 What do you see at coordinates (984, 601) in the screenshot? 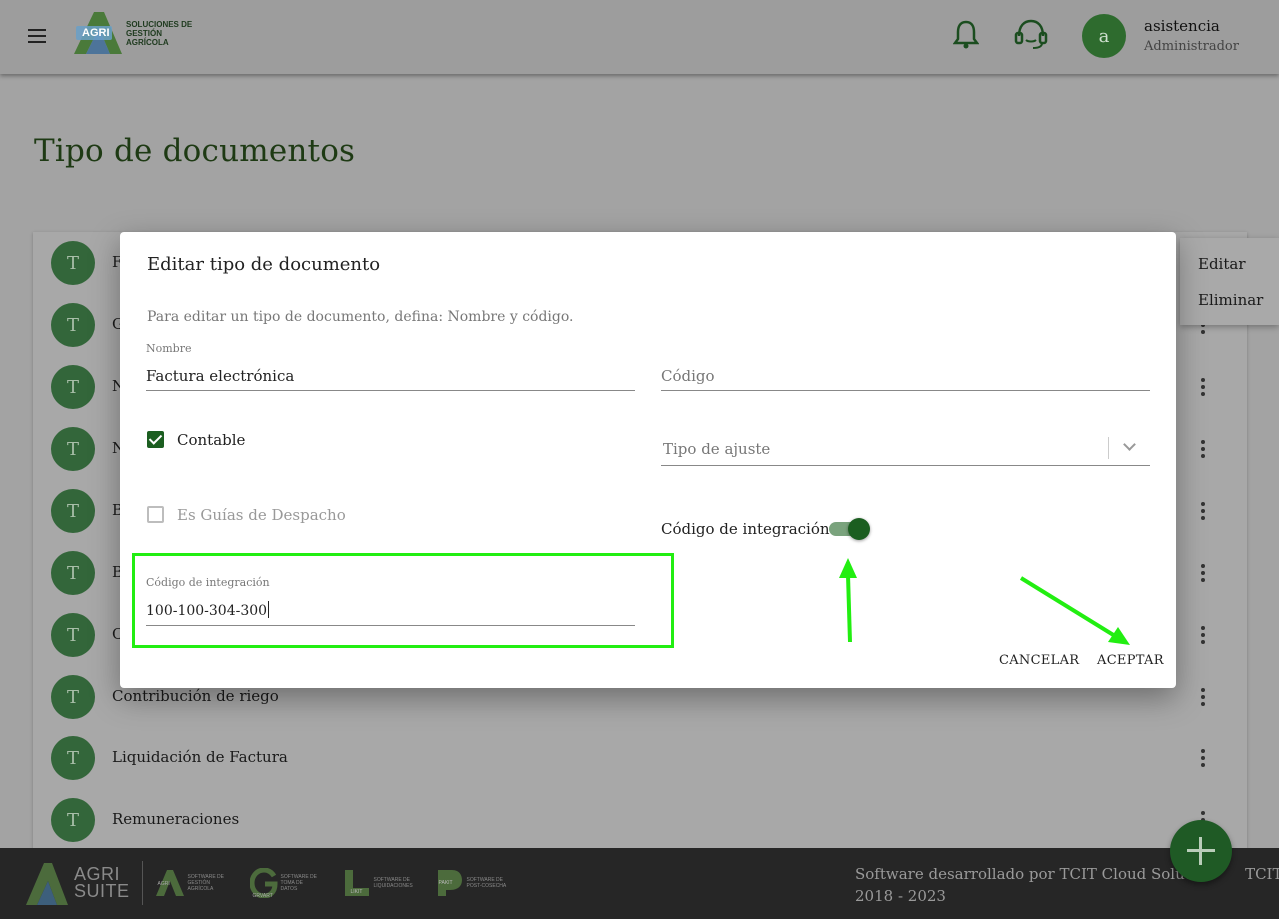
I see `annotation-arrows` at bounding box center [984, 601].